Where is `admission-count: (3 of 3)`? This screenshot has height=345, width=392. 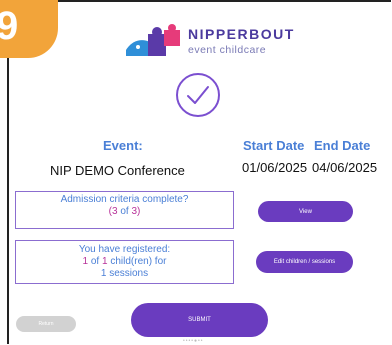
admission-count: (3 of 3) is located at coordinates (124, 211).